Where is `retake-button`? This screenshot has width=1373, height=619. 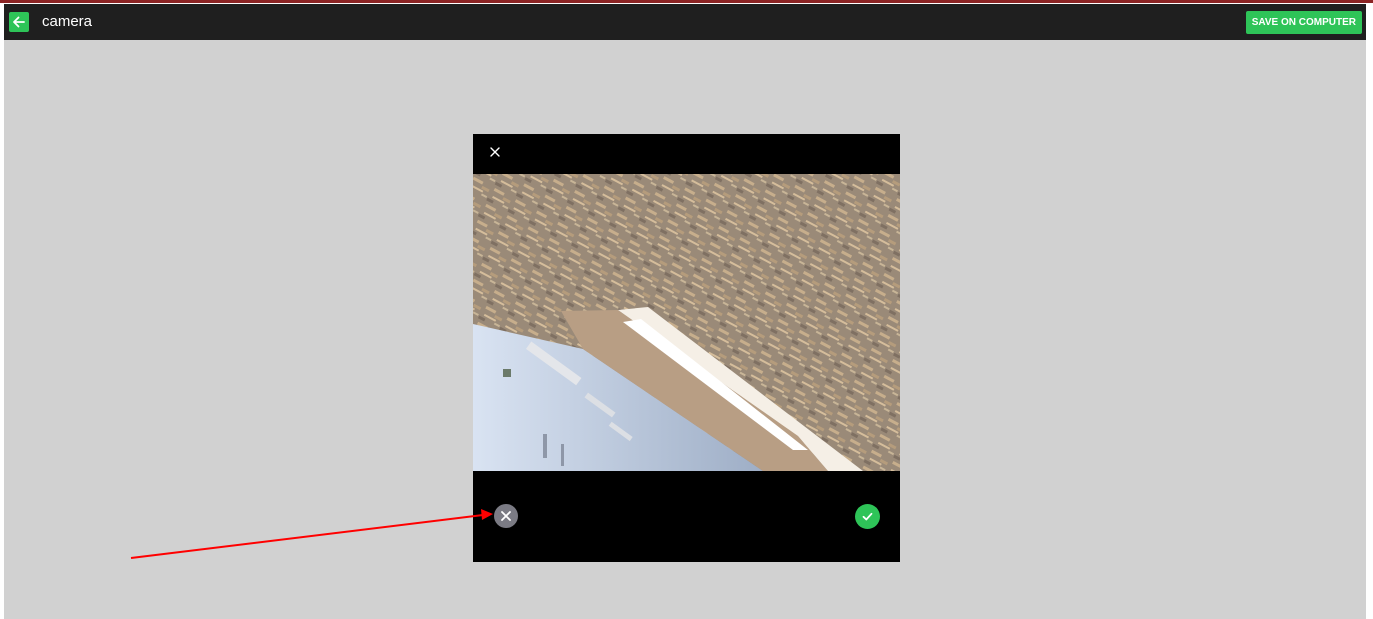
retake-button is located at coordinates (506, 516).